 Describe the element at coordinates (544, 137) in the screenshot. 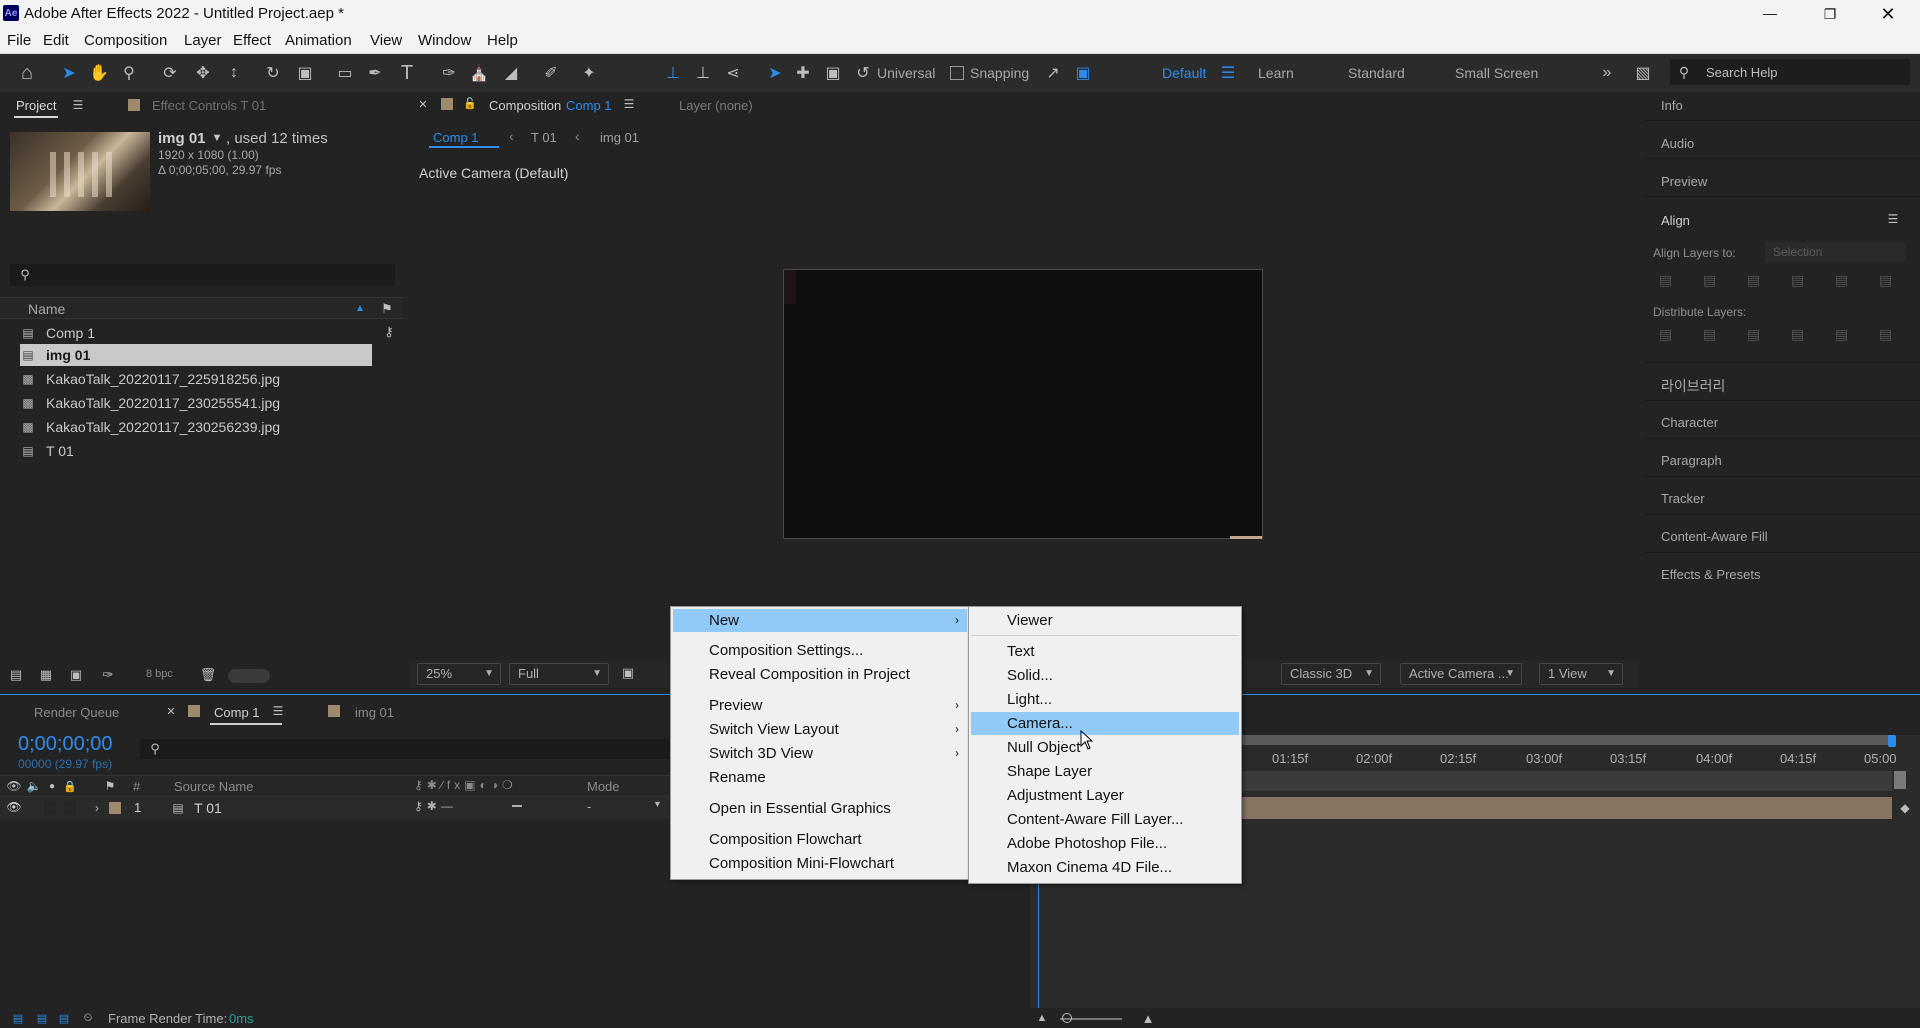

I see `breadcrumb-t-01: T 01` at that location.